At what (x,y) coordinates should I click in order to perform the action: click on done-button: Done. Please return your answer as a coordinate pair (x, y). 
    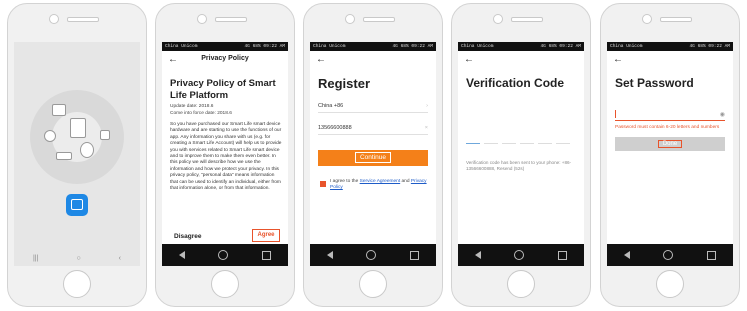
    Looking at the image, I should click on (670, 144).